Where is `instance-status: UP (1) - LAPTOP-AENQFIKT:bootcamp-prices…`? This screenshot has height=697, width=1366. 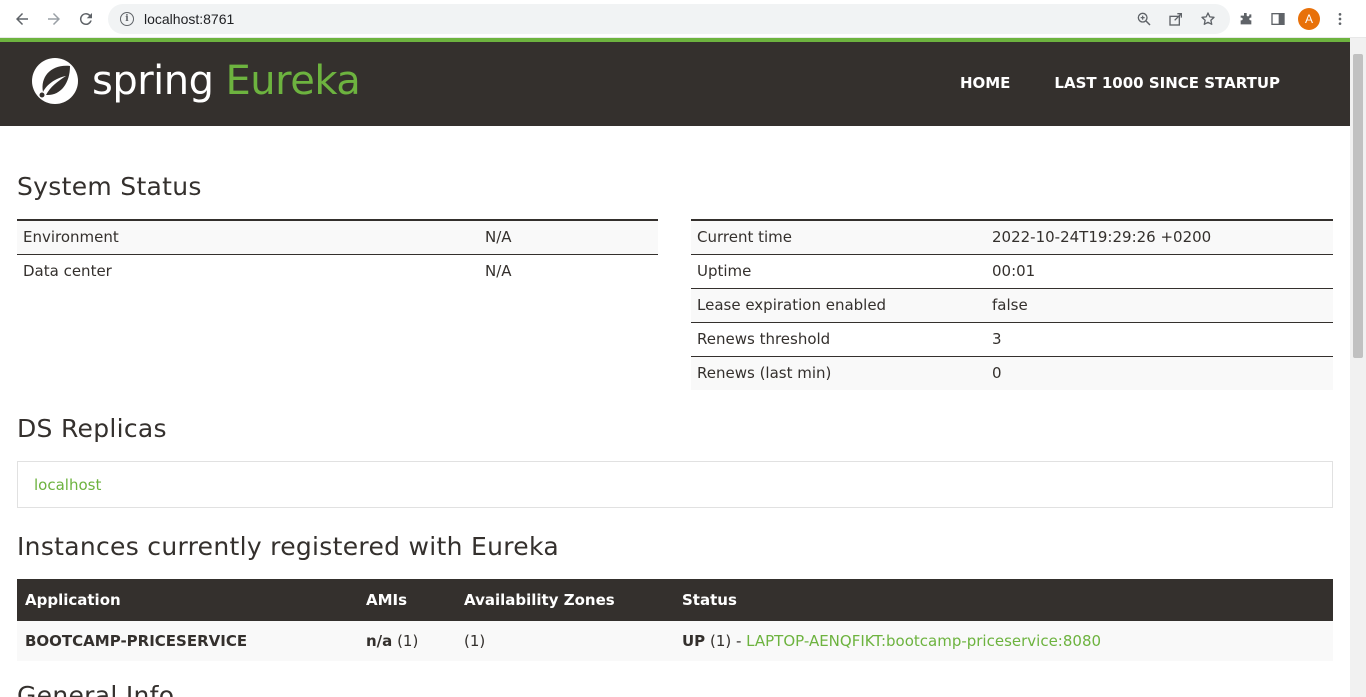 instance-status: UP (1) - LAPTOP-AENQFIKT:bootcamp-prices… is located at coordinates (1003, 641).